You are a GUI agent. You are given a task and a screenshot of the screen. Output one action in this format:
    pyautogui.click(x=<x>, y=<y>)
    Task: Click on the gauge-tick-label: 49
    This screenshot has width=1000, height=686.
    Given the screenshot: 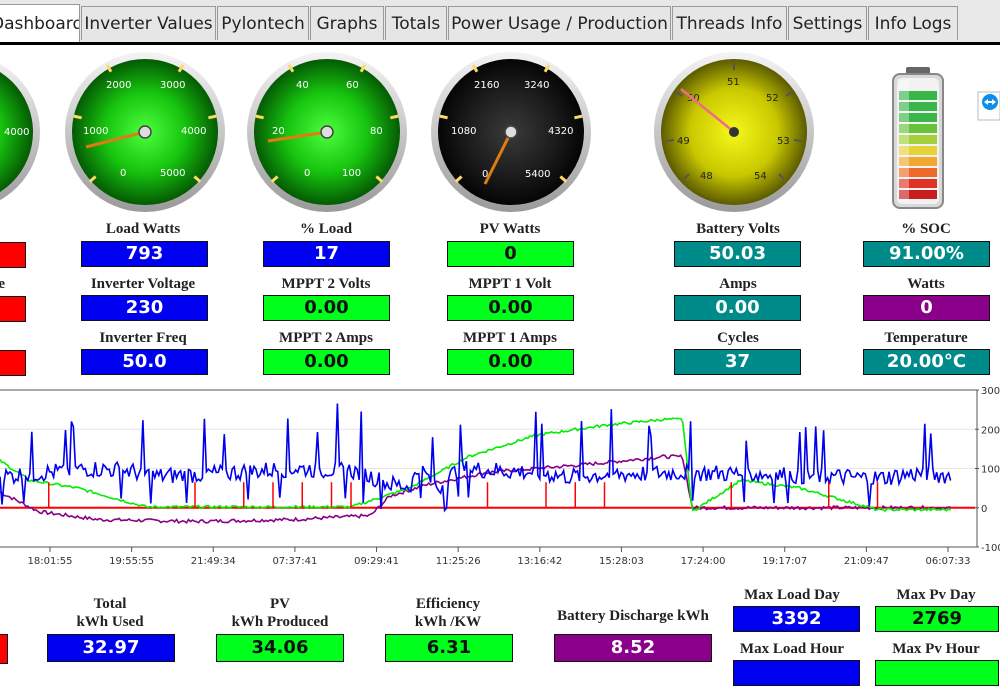 What is the action you would take?
    pyautogui.click(x=683, y=141)
    